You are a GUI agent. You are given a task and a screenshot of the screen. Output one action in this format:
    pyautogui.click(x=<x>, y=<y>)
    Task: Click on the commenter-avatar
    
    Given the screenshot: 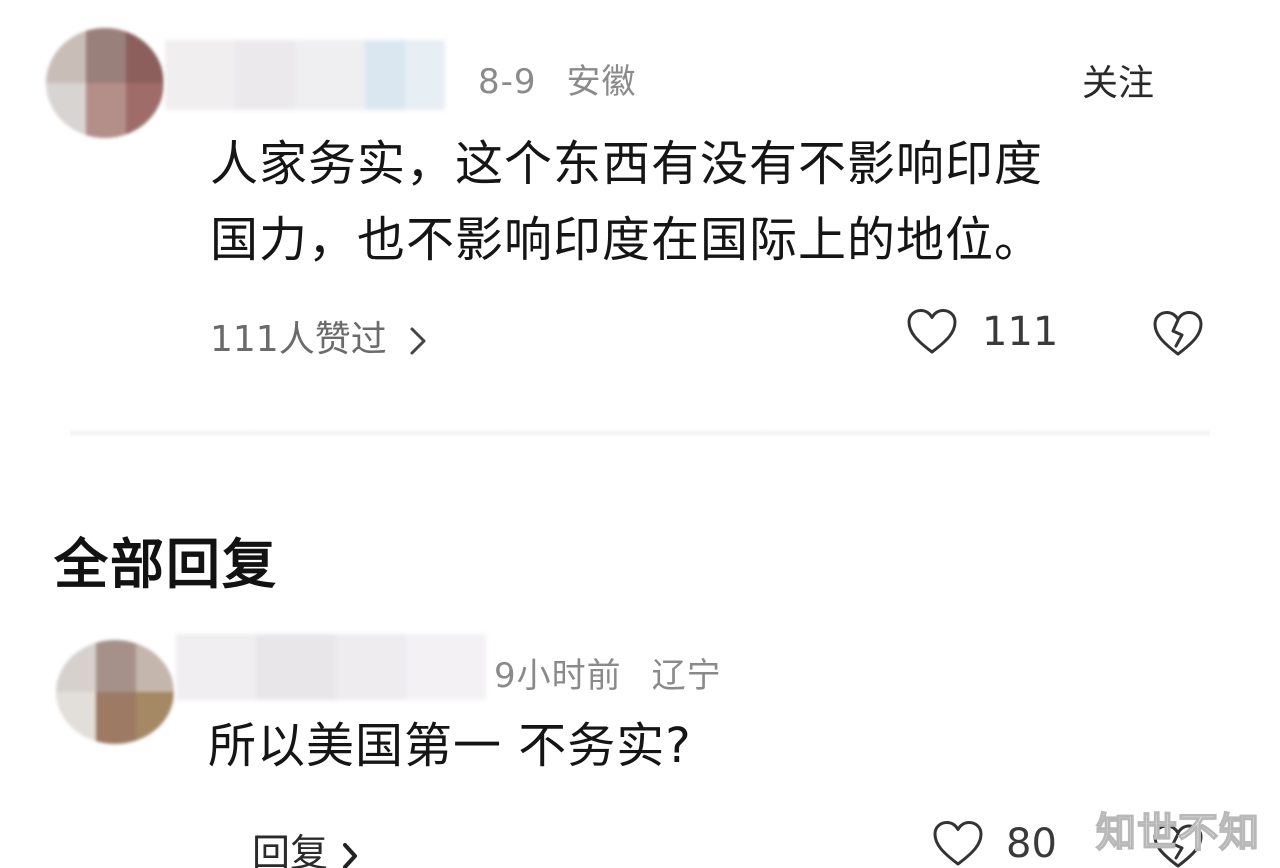 What is the action you would take?
    pyautogui.click(x=105, y=83)
    